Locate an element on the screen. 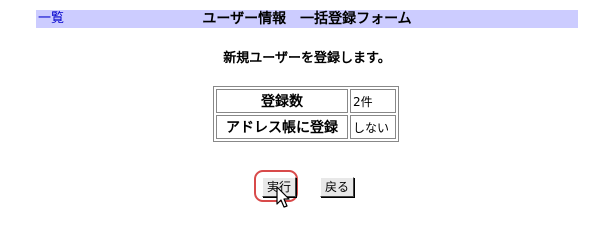  table-row: 登録数 2件 is located at coordinates (306, 101).